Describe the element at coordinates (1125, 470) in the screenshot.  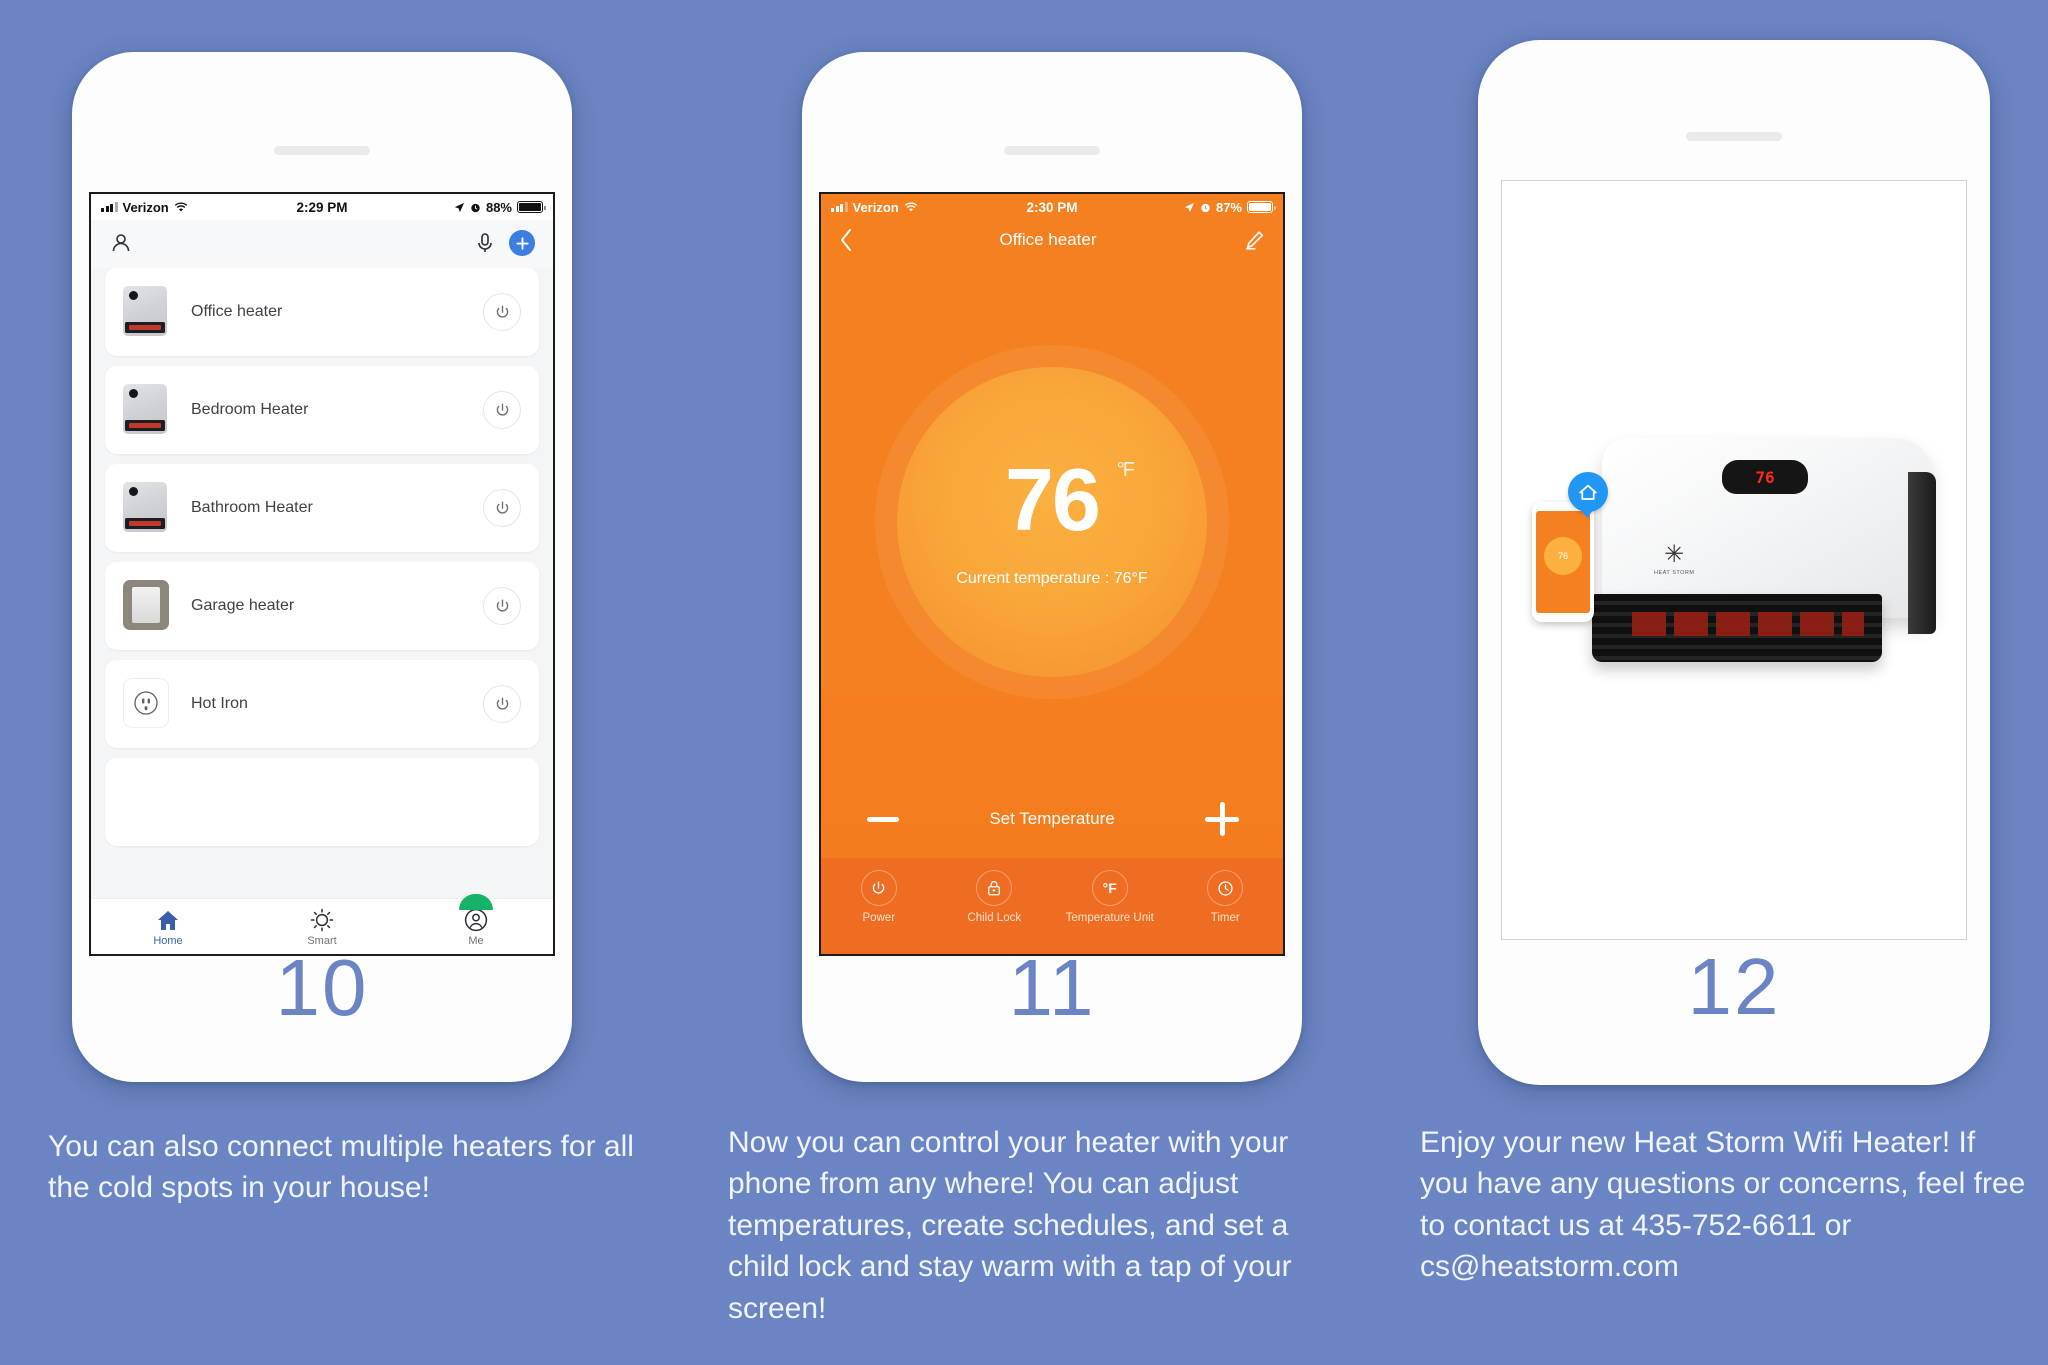
I see `temperature-unit-label: °F` at that location.